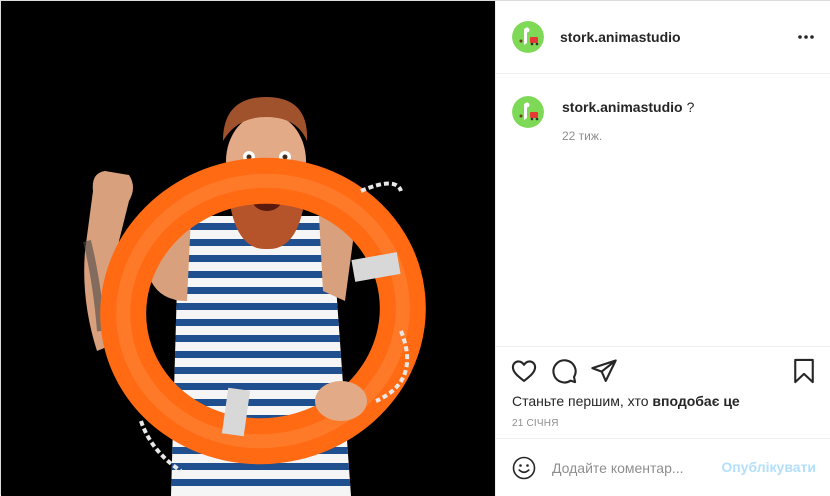 This screenshot has height=496, width=830. Describe the element at coordinates (695, 401) in the screenshot. I see `like-this-link: вподобає це` at that location.